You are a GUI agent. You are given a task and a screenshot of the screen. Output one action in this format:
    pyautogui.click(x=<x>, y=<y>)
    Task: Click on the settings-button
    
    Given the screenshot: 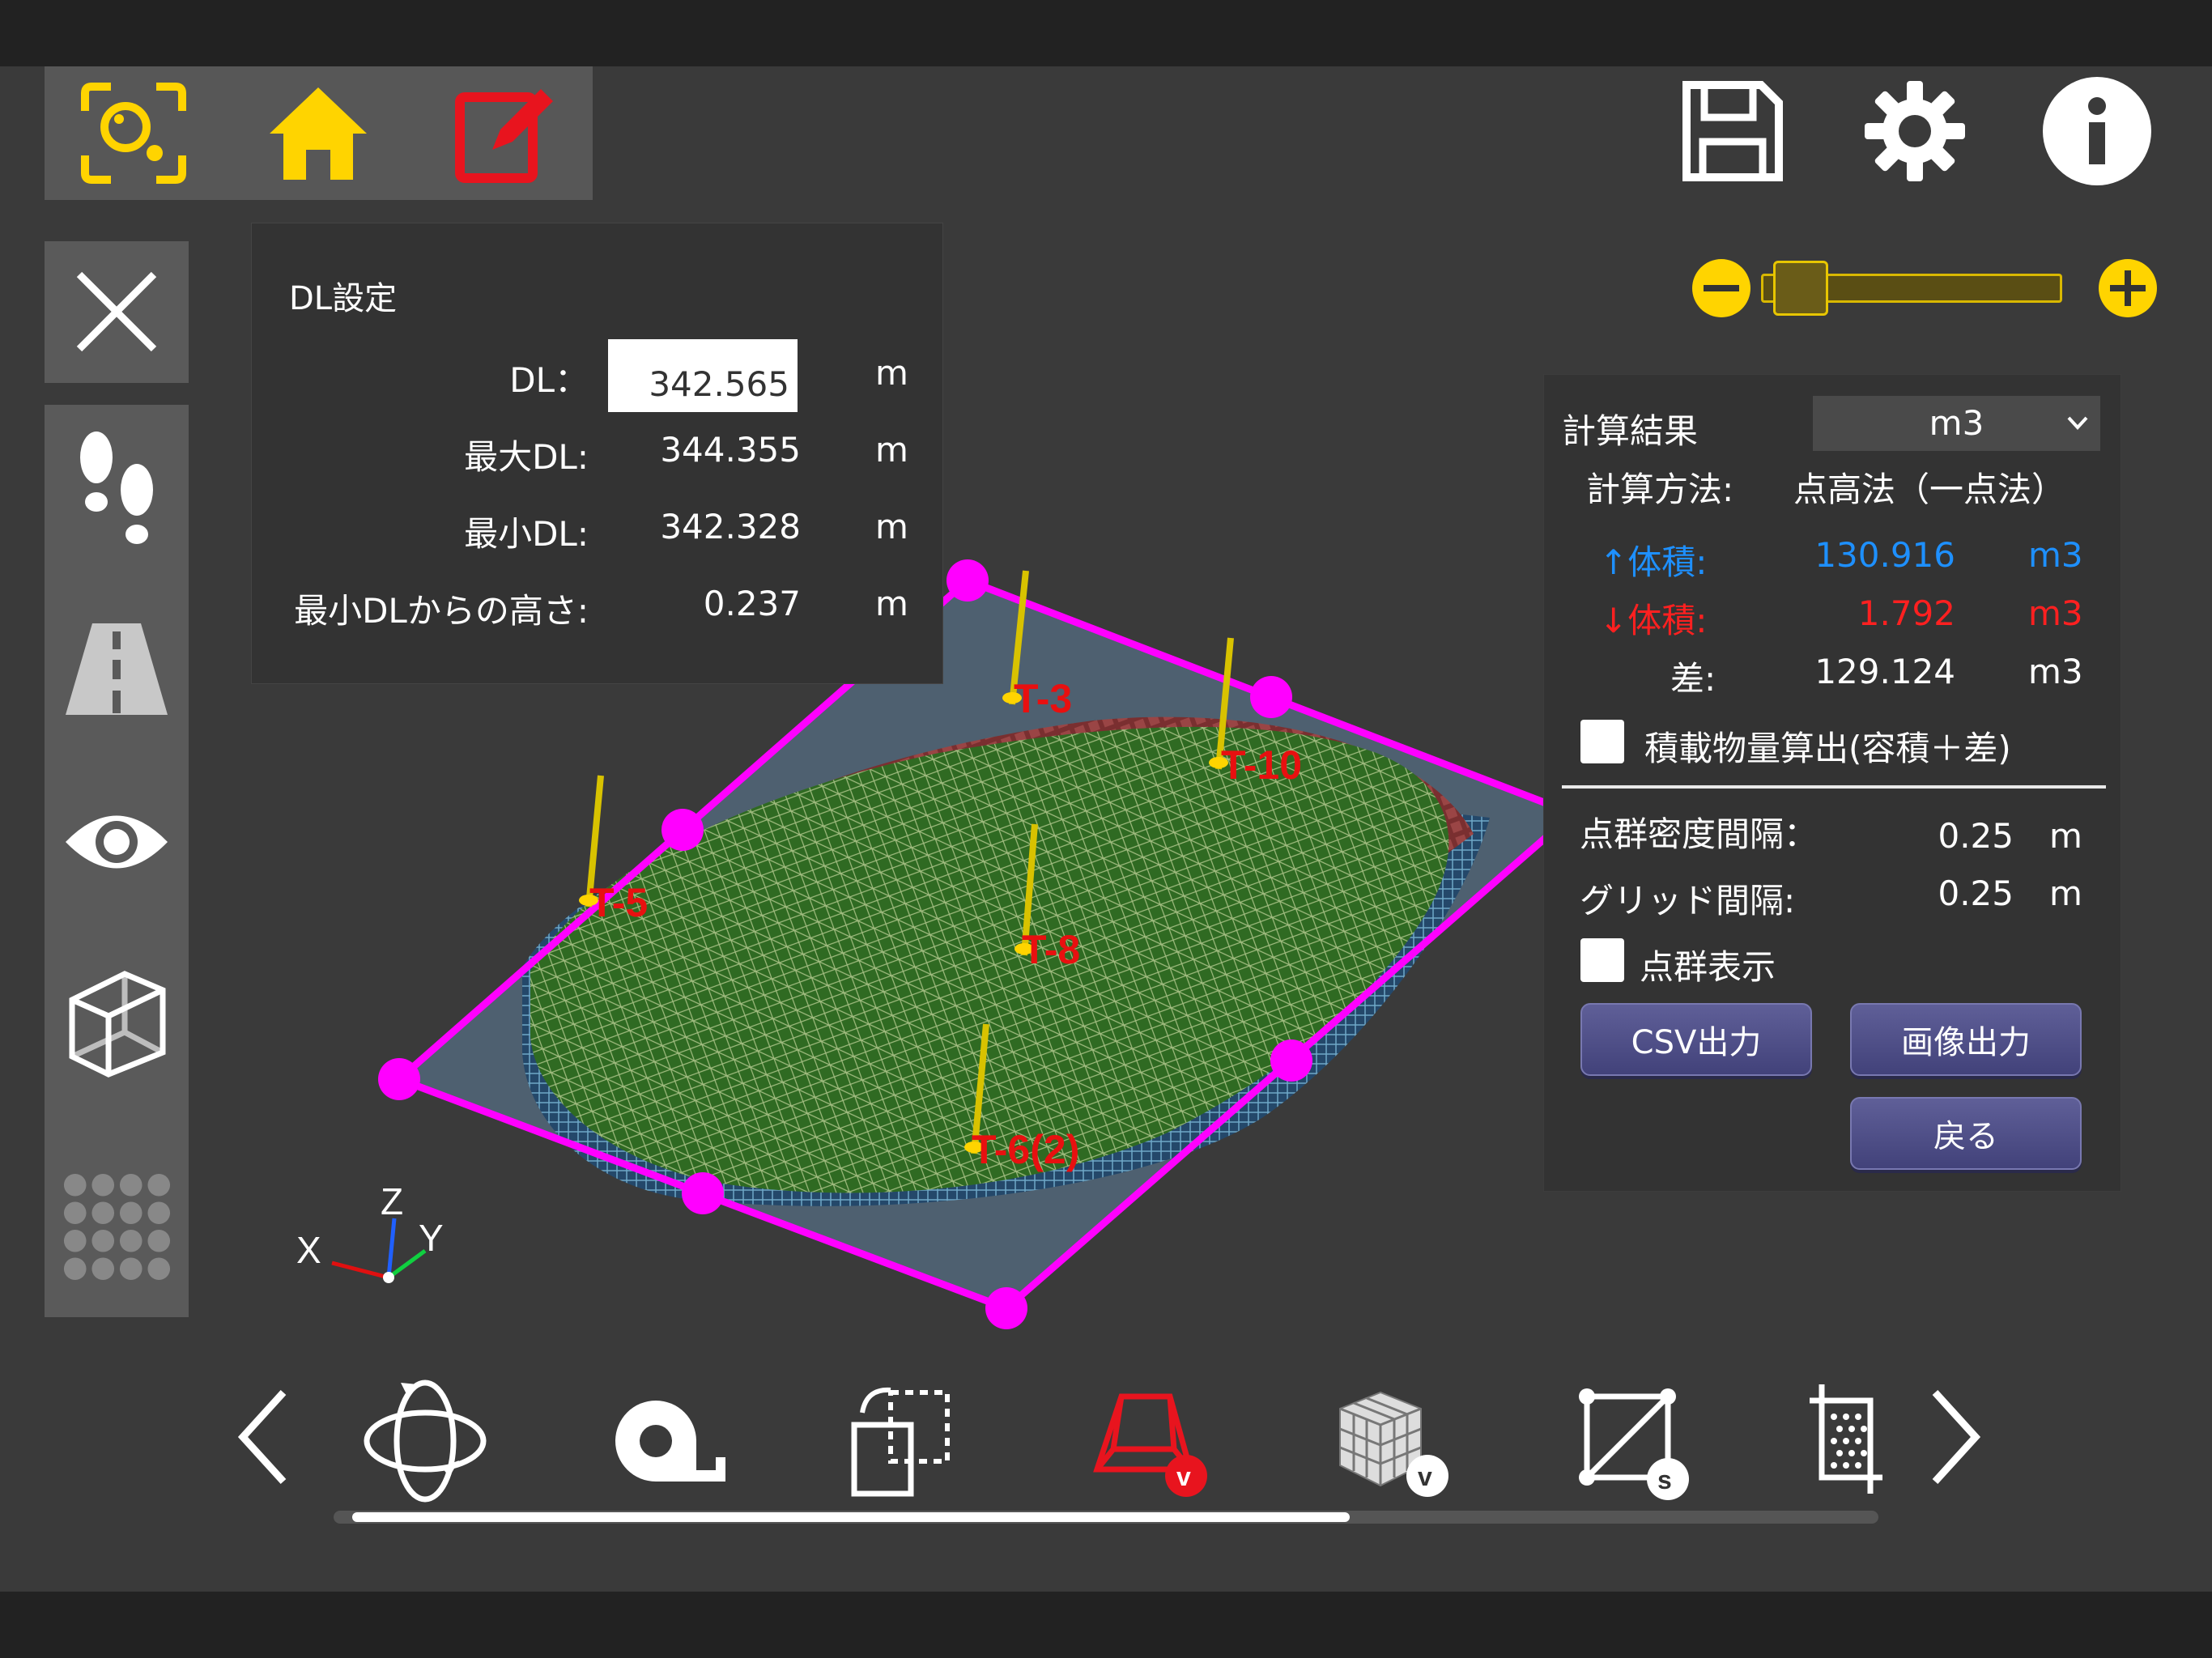 What is the action you would take?
    pyautogui.click(x=1915, y=131)
    